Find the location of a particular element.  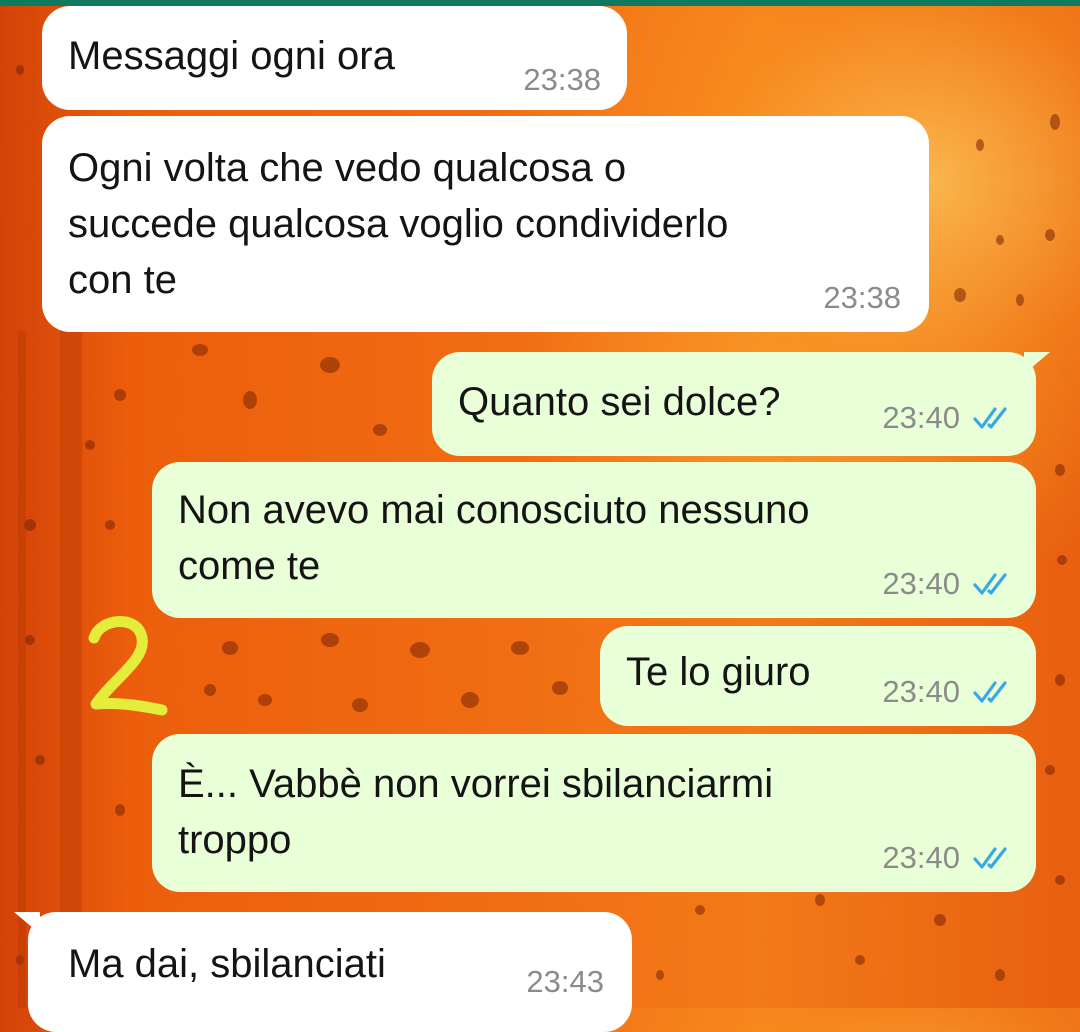

incoming-message-bubble: Messaggi ogni ora 23:38 is located at coordinates (334, 58).